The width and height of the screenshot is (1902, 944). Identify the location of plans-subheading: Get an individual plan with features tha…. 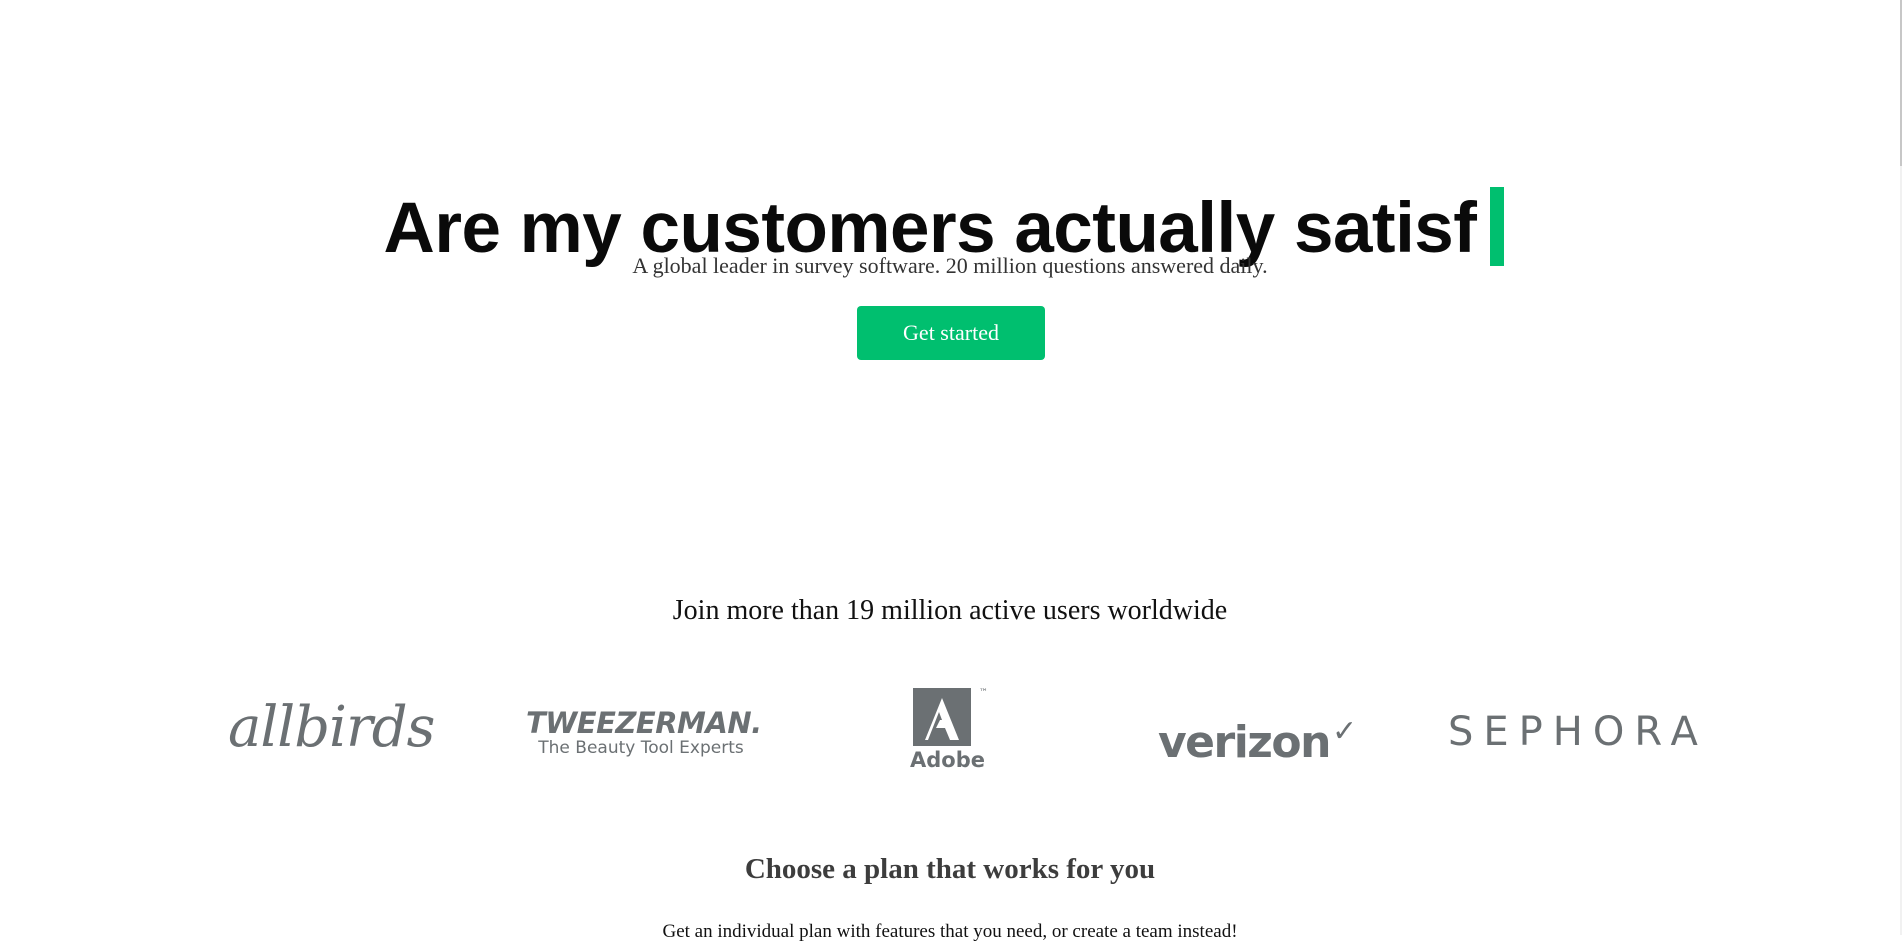
(950, 931).